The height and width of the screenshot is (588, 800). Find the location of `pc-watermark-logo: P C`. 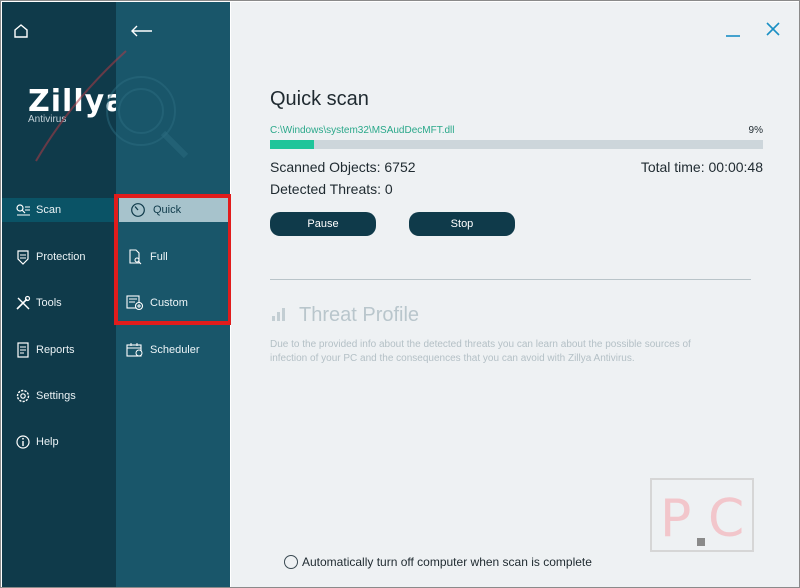

pc-watermark-logo: P C is located at coordinates (702, 515).